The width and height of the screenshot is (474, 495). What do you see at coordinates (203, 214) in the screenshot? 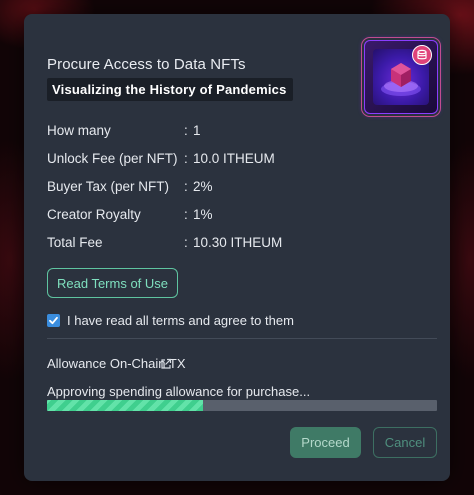
I see `detail-value: 1%` at bounding box center [203, 214].